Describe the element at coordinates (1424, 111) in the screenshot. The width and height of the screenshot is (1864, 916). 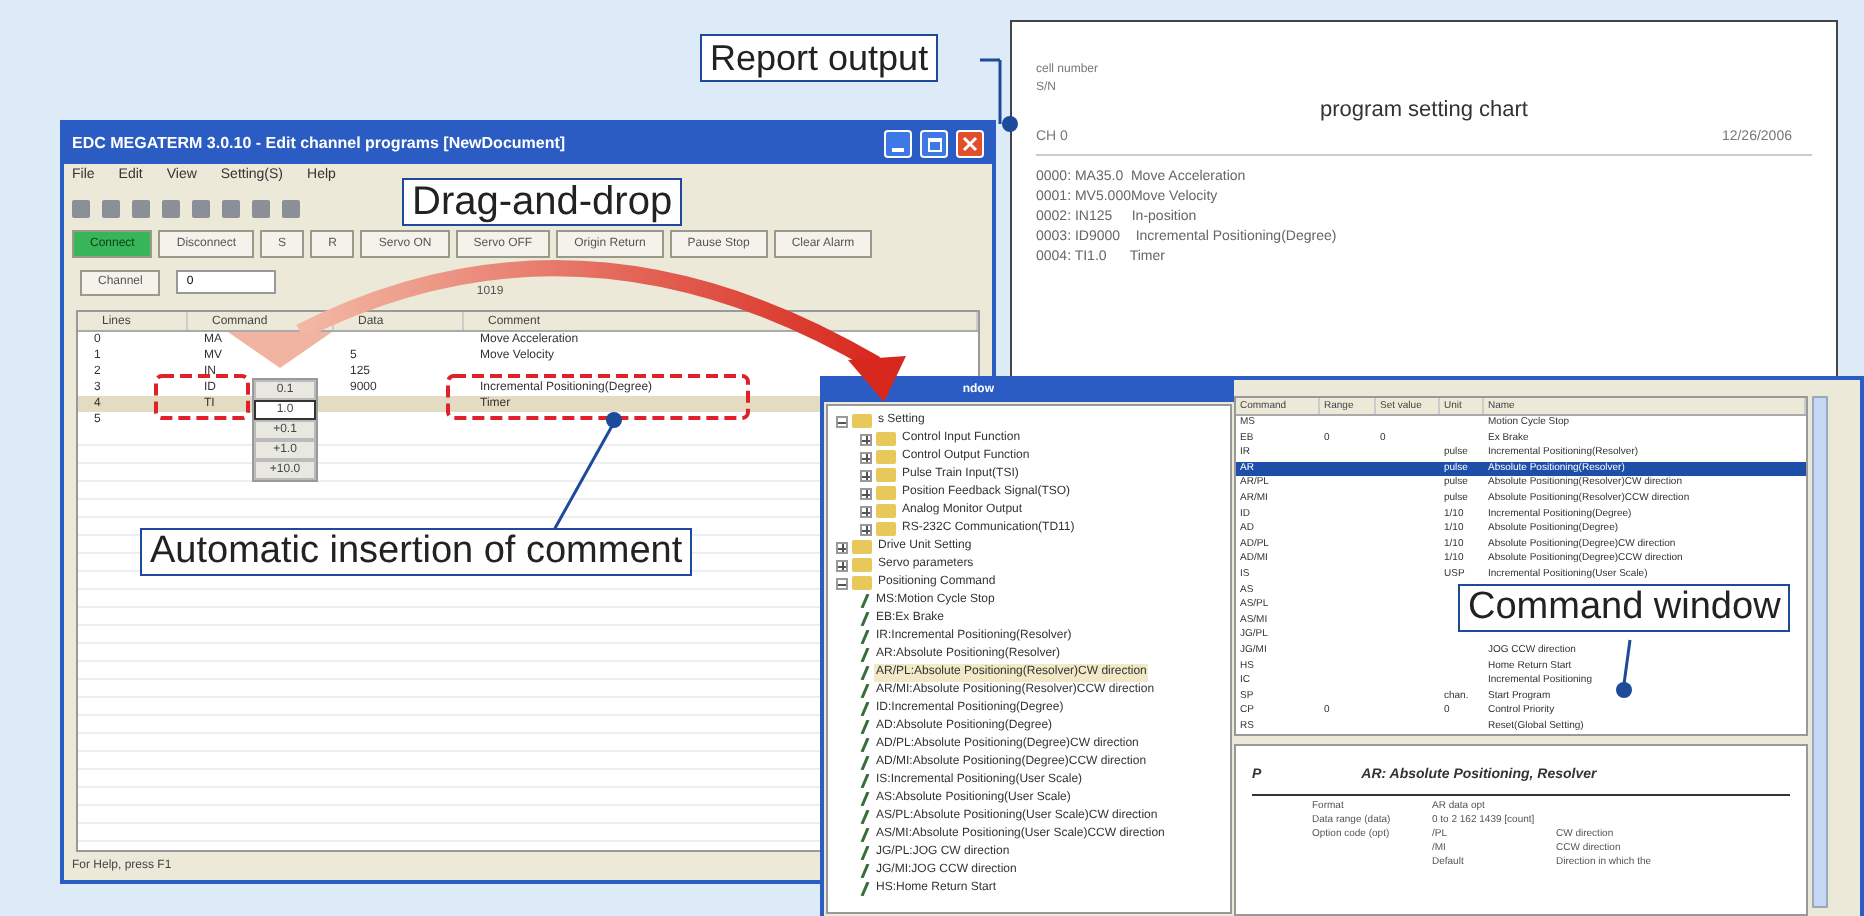
I see `report-title: program setting chart` at that location.